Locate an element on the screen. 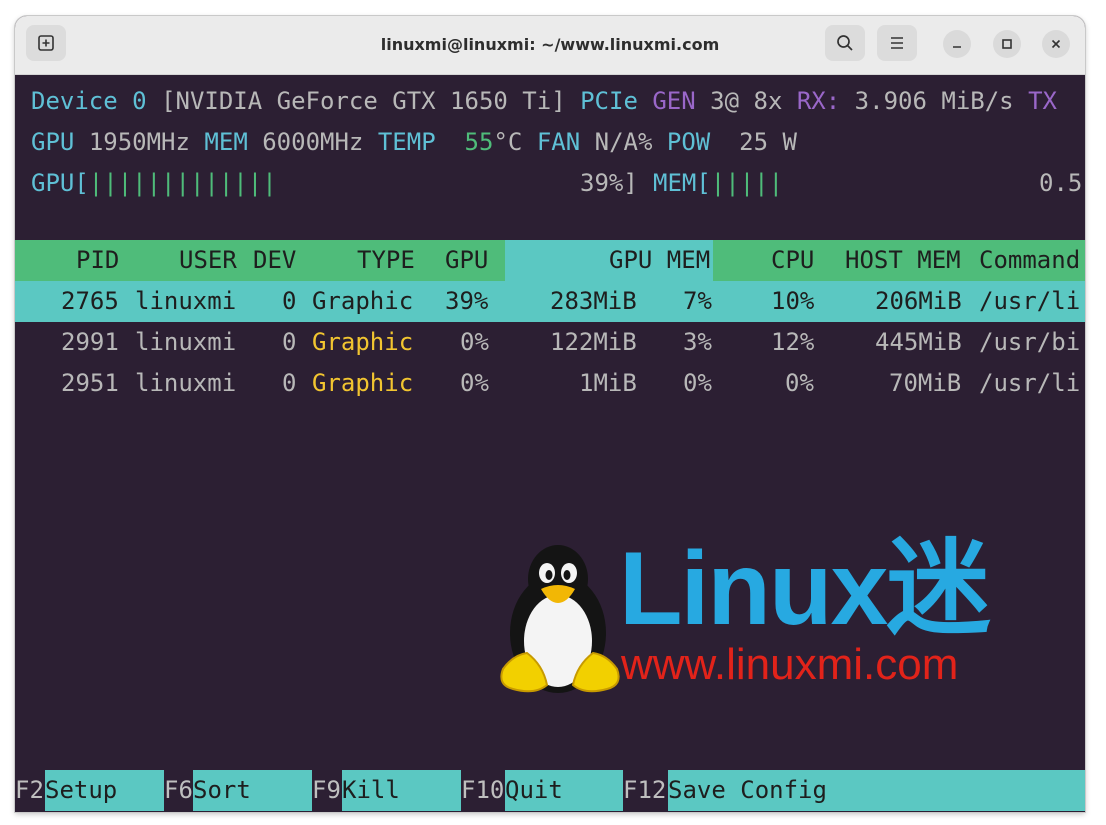 This screenshot has width=1106, height=825. row-command: /usr/bi is located at coordinates (1030, 342).